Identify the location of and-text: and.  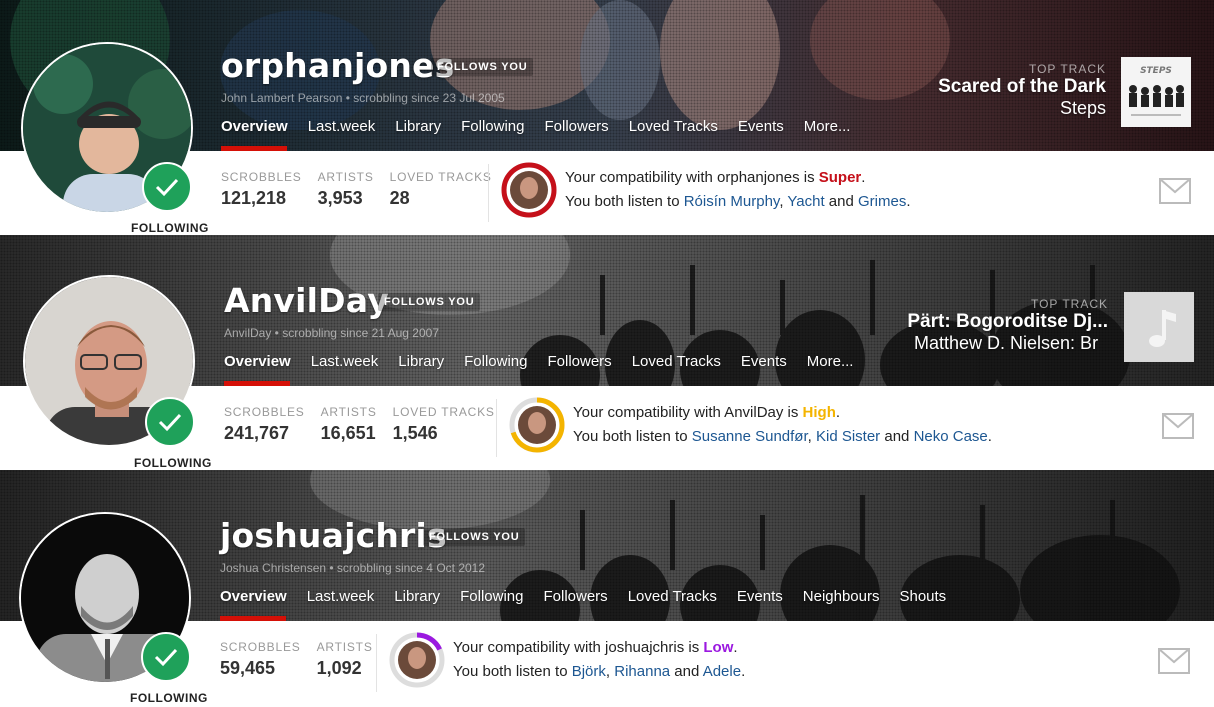
(686, 671).